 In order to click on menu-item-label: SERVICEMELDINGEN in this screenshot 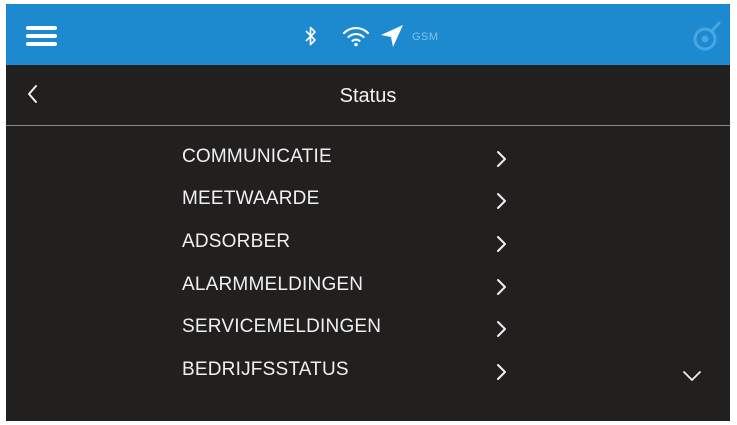, I will do `click(282, 326)`.